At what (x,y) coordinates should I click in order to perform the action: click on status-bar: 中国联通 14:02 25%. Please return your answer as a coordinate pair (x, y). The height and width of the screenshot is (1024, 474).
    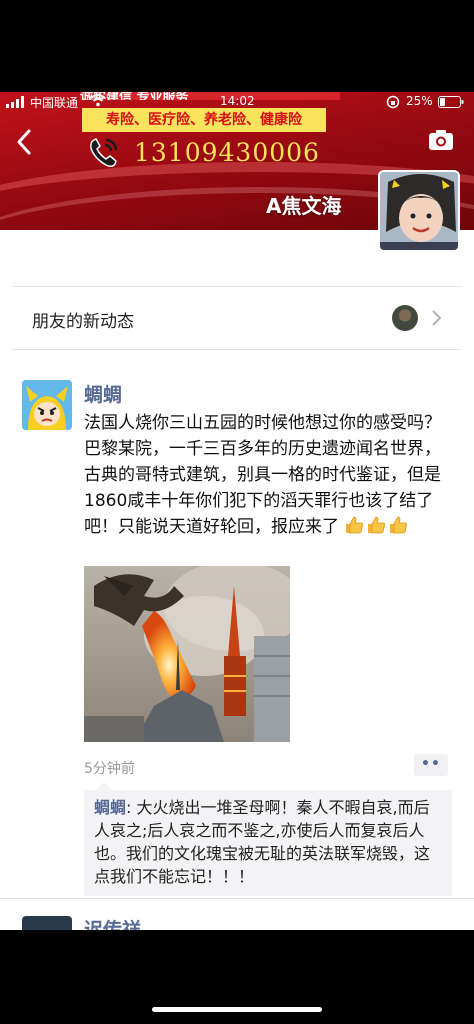
    Looking at the image, I should click on (237, 102).